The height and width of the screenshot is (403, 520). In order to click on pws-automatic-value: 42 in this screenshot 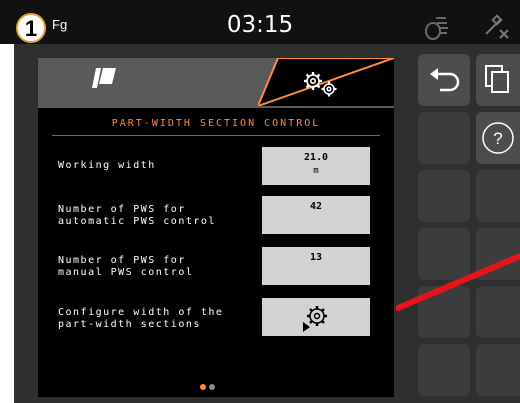, I will do `click(316, 206)`.